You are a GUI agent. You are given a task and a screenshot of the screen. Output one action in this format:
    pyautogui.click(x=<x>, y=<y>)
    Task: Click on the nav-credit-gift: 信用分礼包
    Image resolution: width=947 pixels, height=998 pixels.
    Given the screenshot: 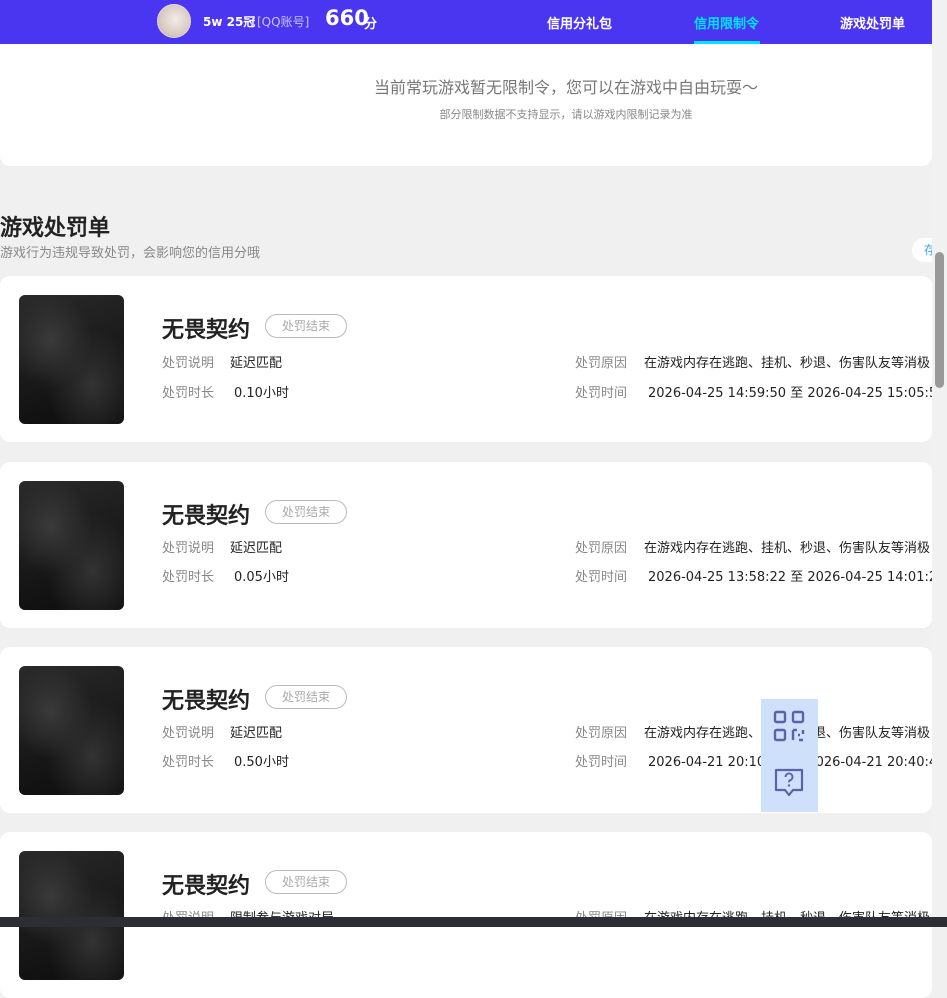 What is the action you would take?
    pyautogui.click(x=579, y=22)
    